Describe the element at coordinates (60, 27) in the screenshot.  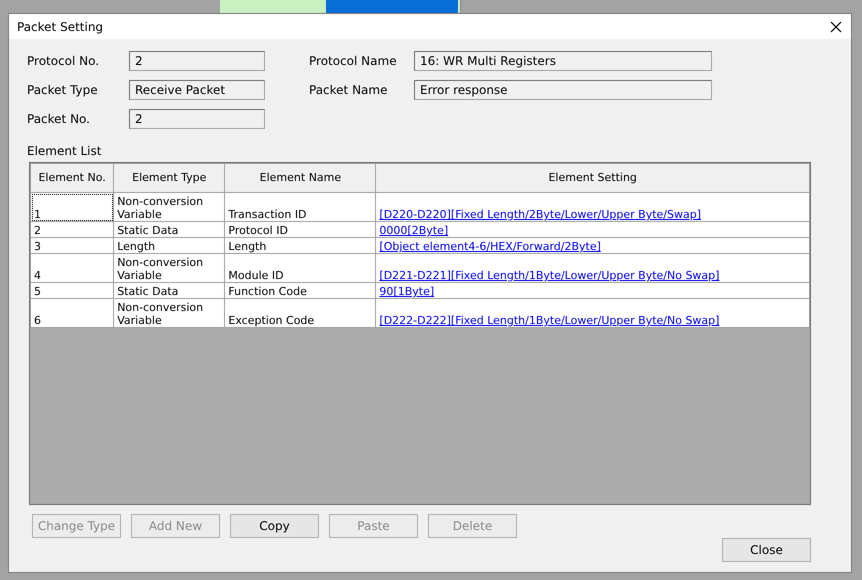
I see `window-title: Packet Setting` at that location.